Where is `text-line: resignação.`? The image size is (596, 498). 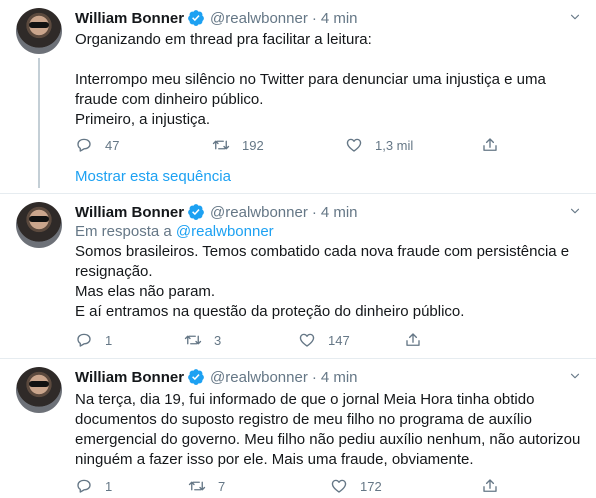 text-line: resignação. is located at coordinates (114, 271).